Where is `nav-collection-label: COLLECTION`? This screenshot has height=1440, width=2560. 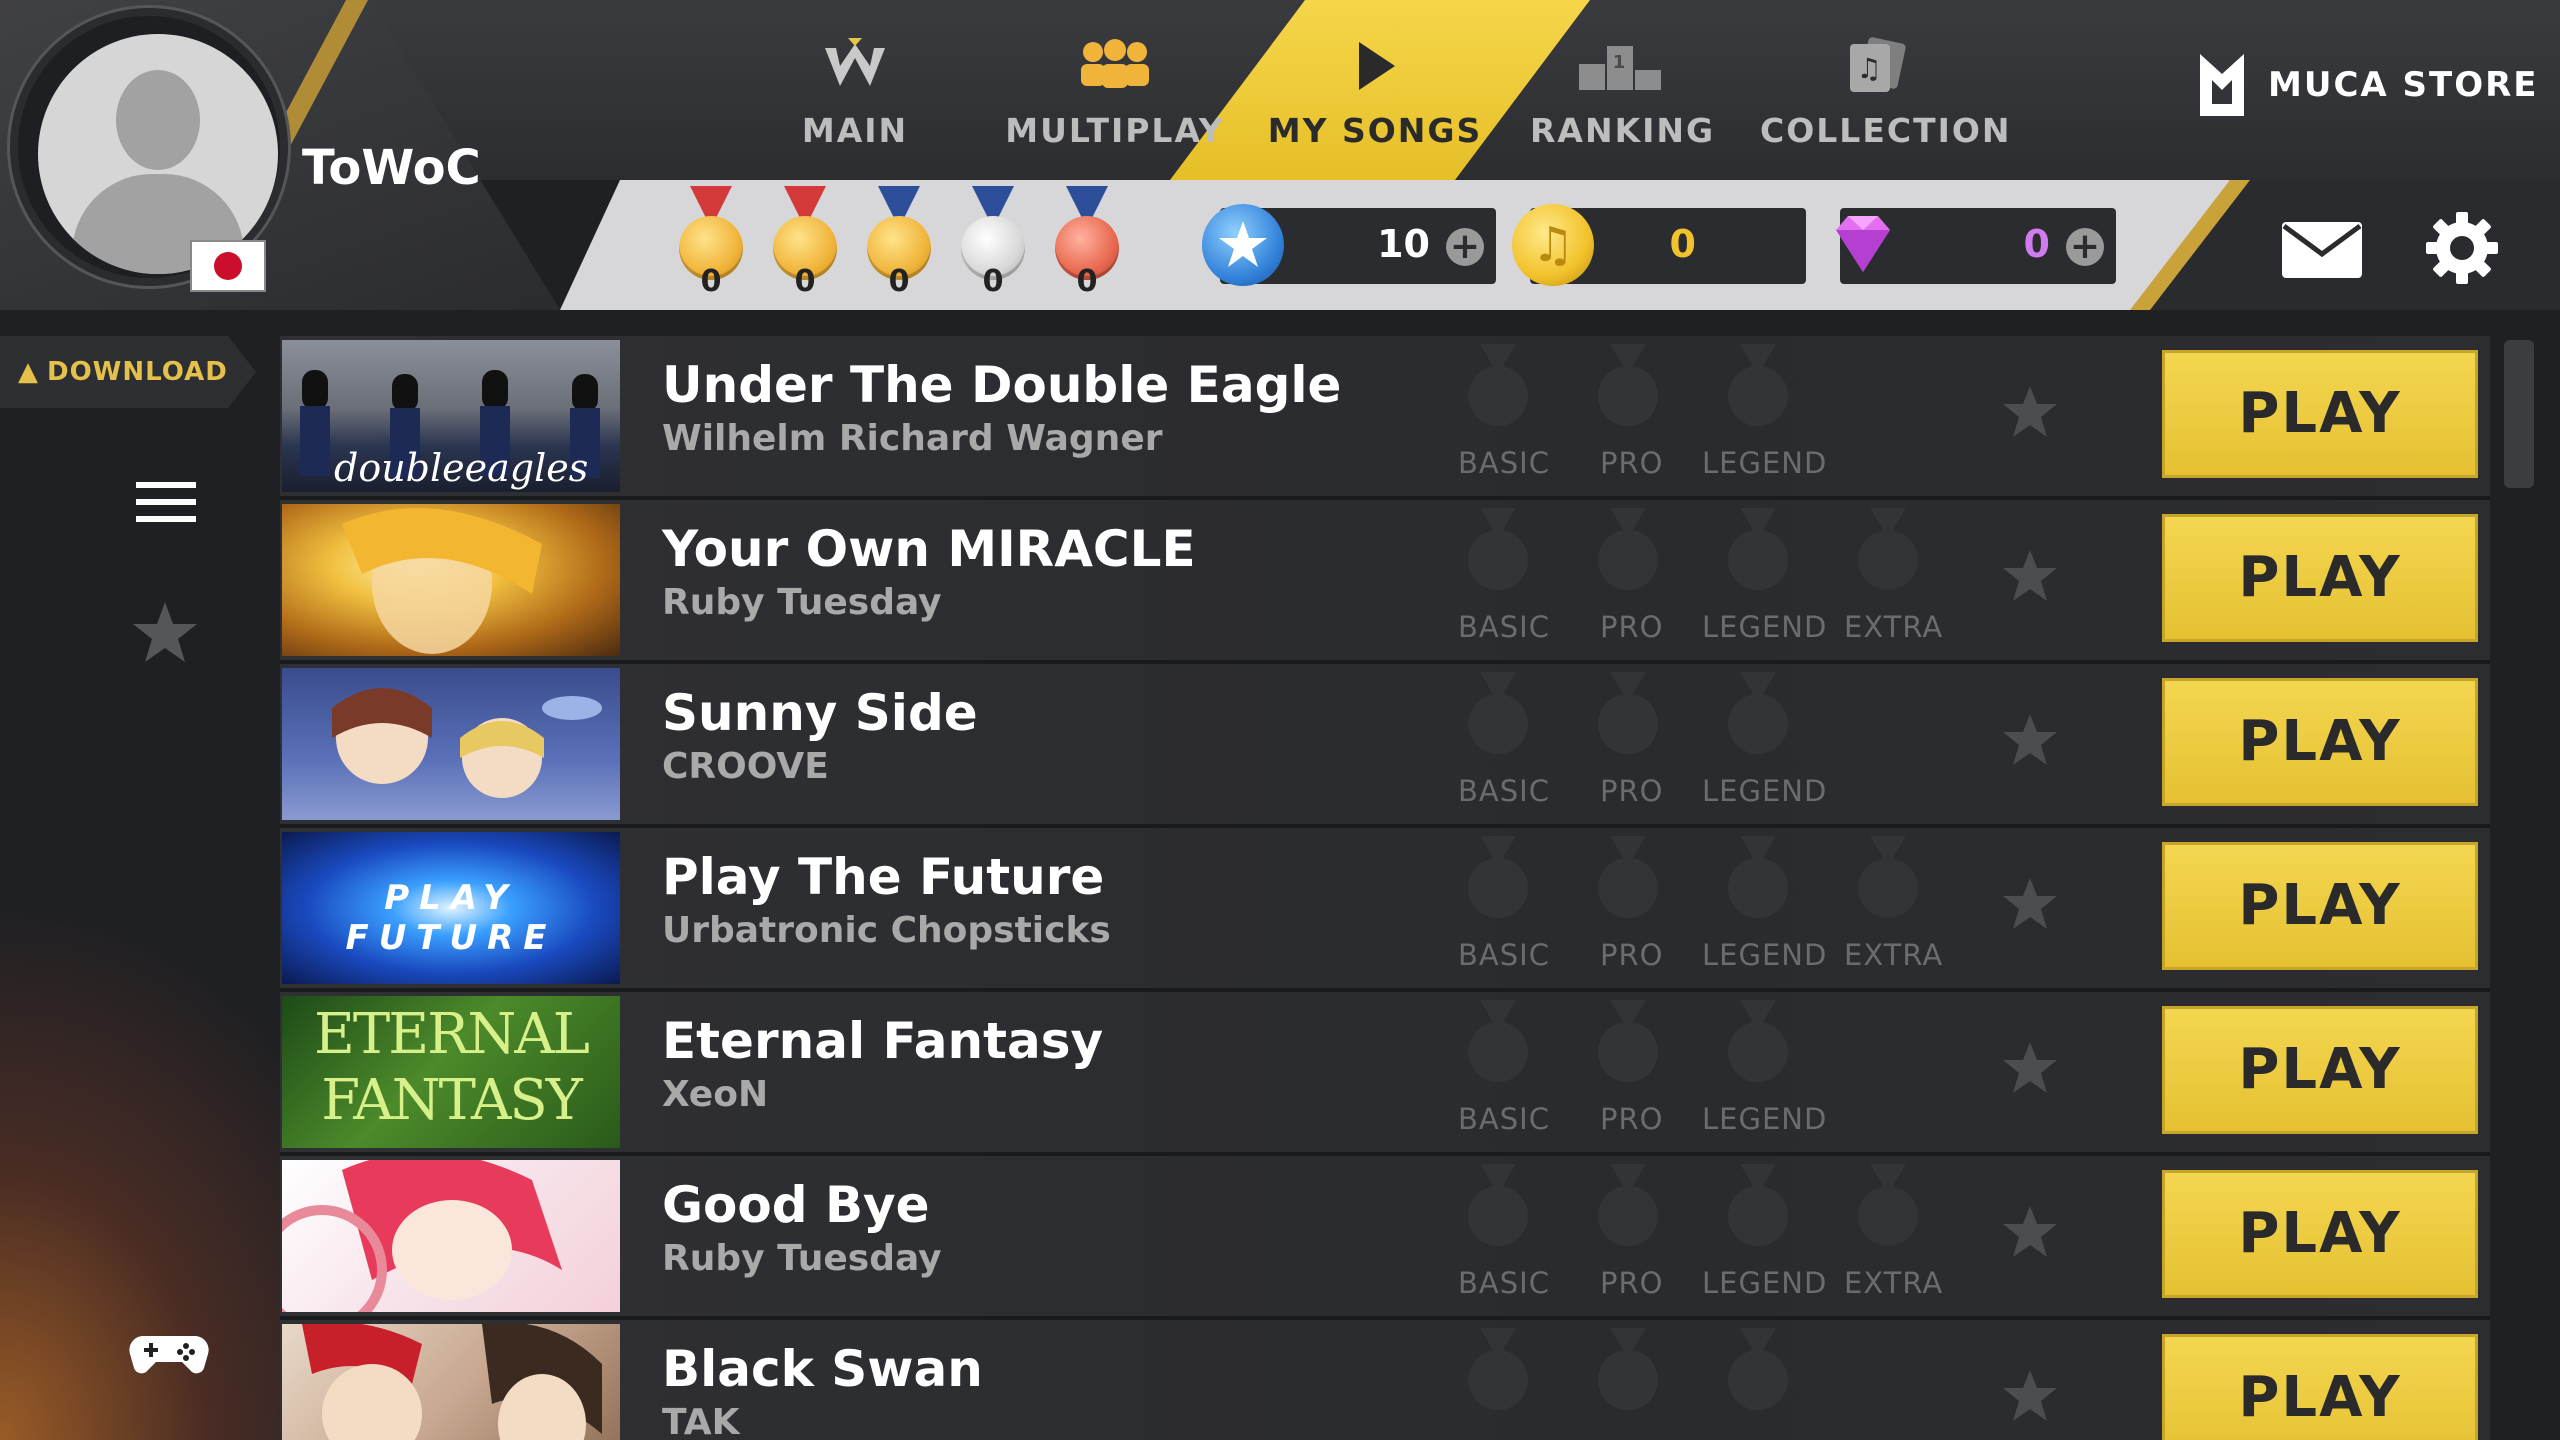
nav-collection-label: COLLECTION is located at coordinates (1886, 130).